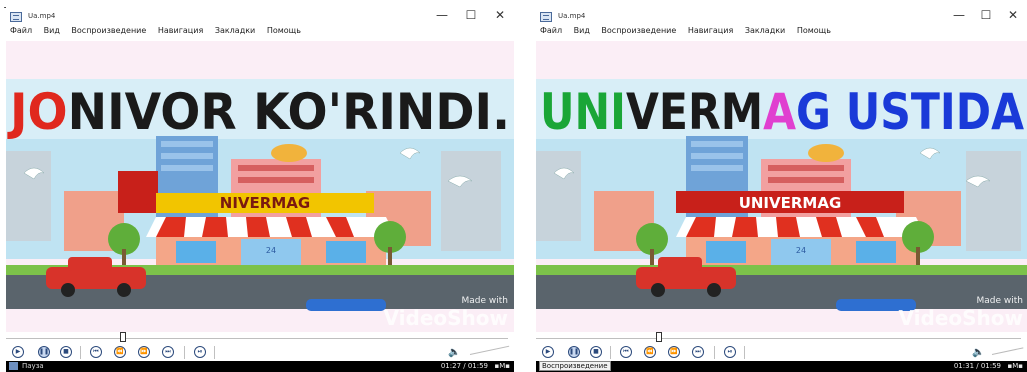 The image size is (1027, 372). Describe the element at coordinates (781, 366) in the screenshot. I see `status-bar: Воспроизведение 01:31 / 01:59 ▪M▪` at that location.